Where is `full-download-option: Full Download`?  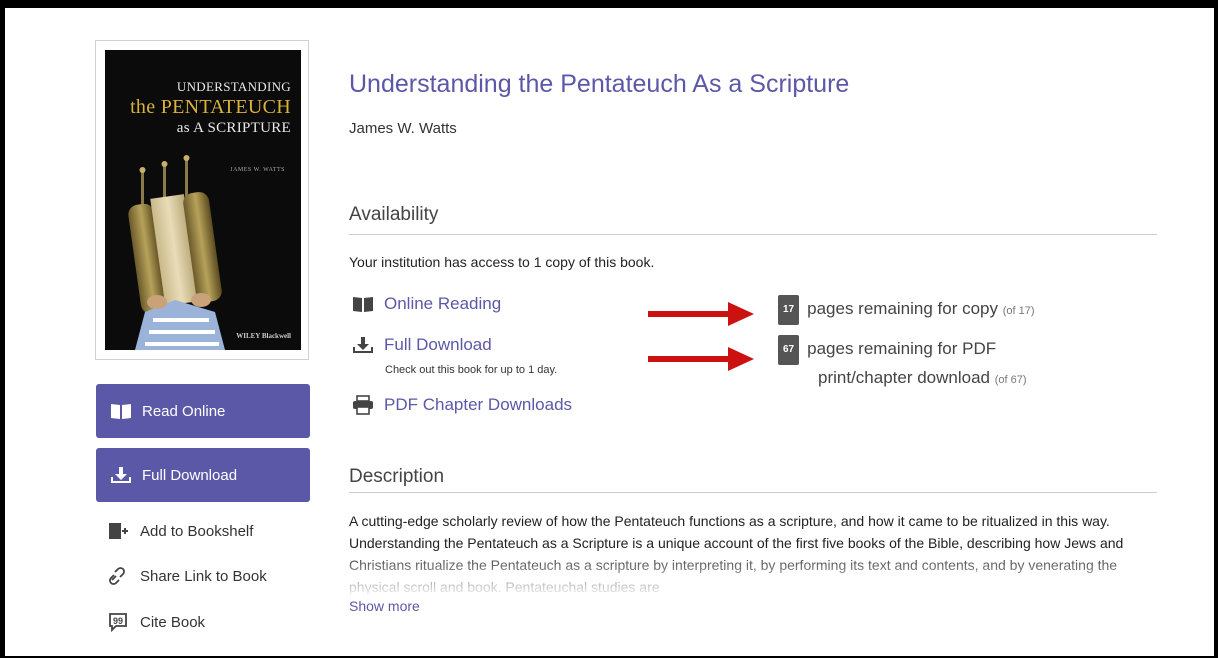
full-download-option: Full Download is located at coordinates (422, 345).